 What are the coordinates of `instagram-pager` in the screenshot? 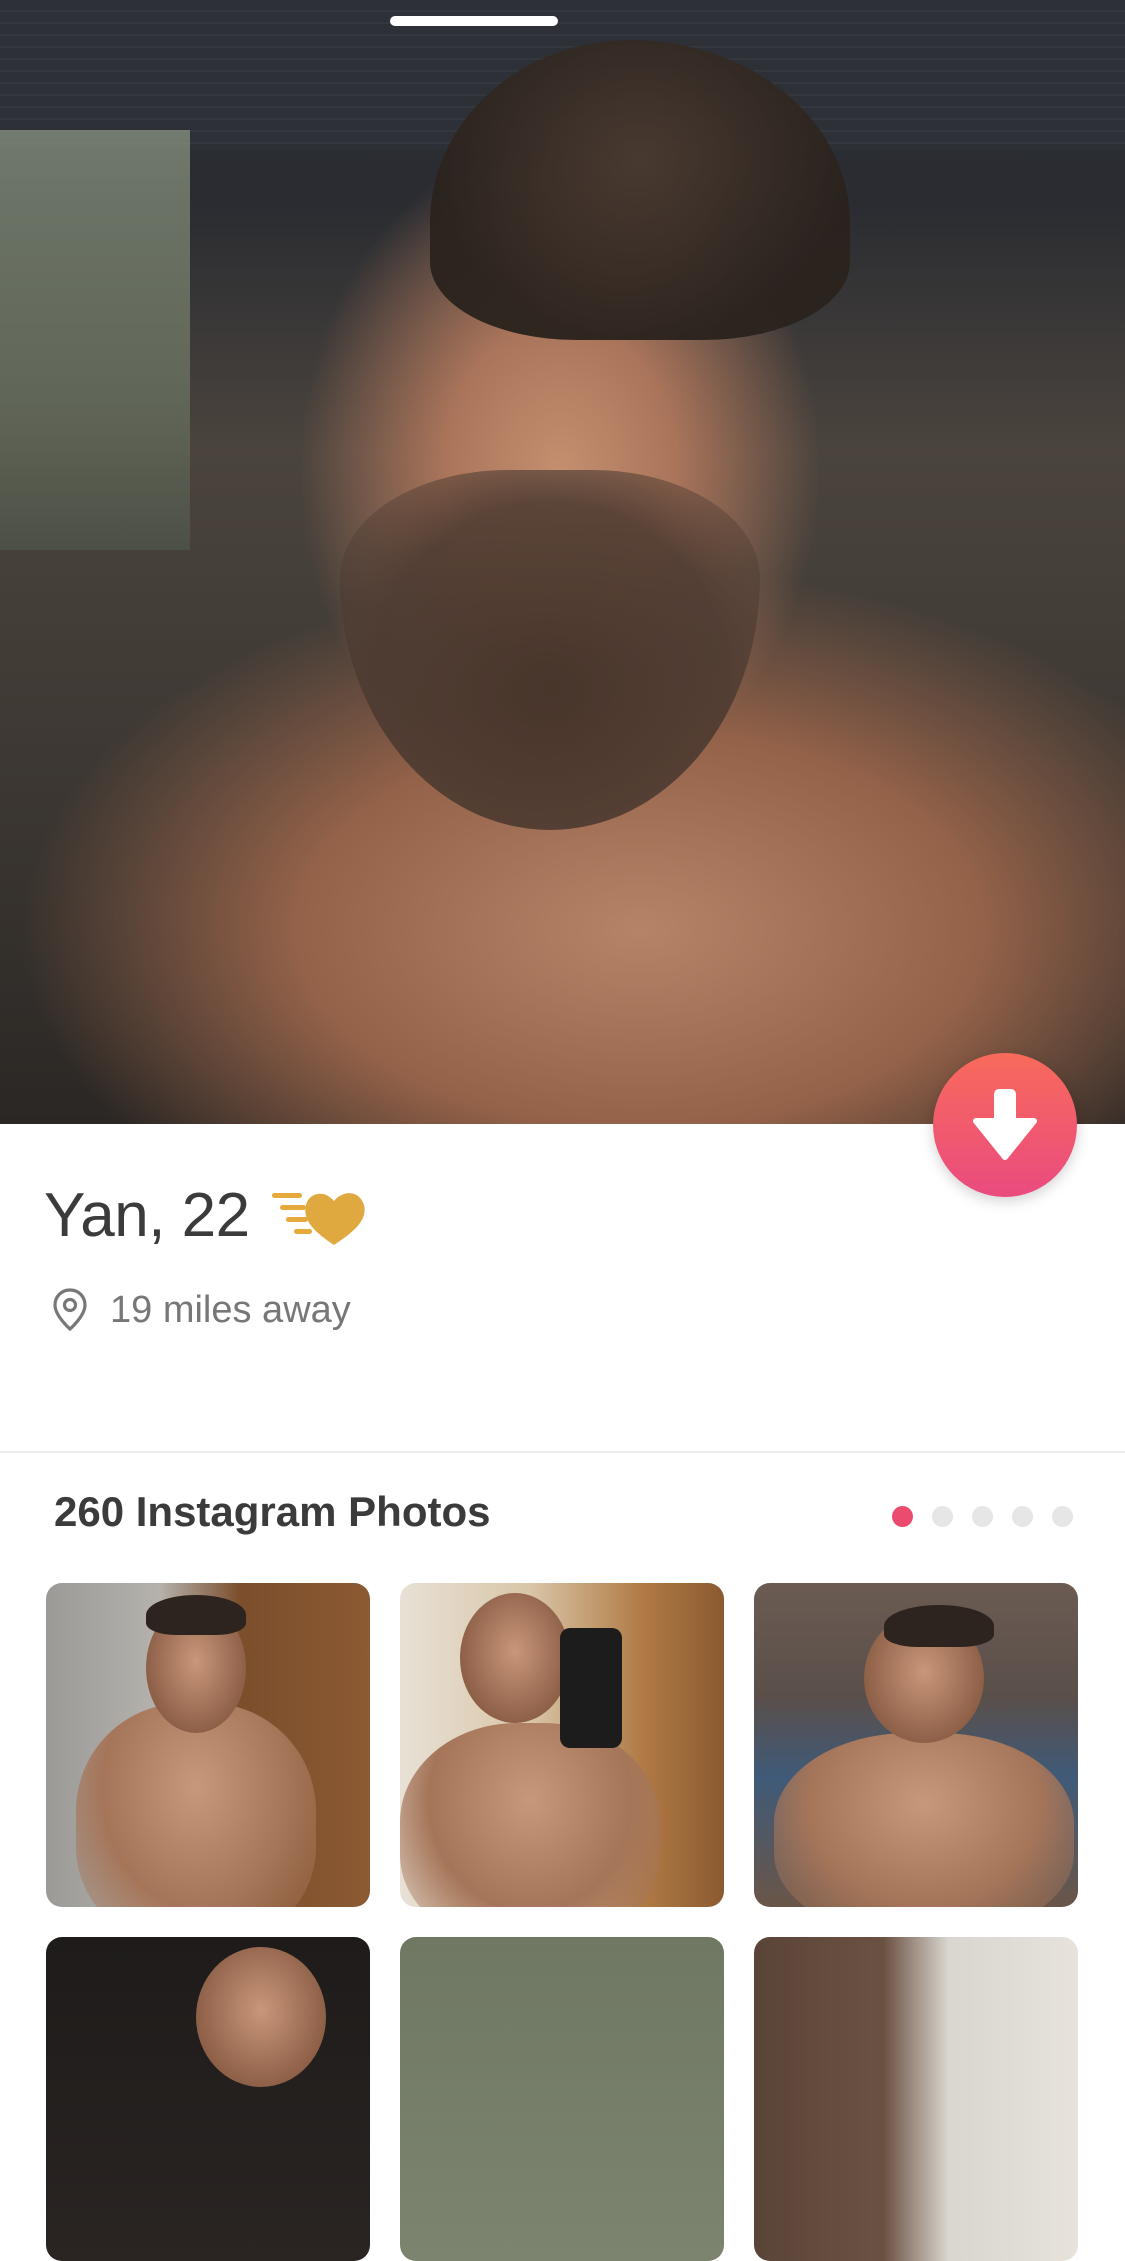 It's located at (982, 1516).